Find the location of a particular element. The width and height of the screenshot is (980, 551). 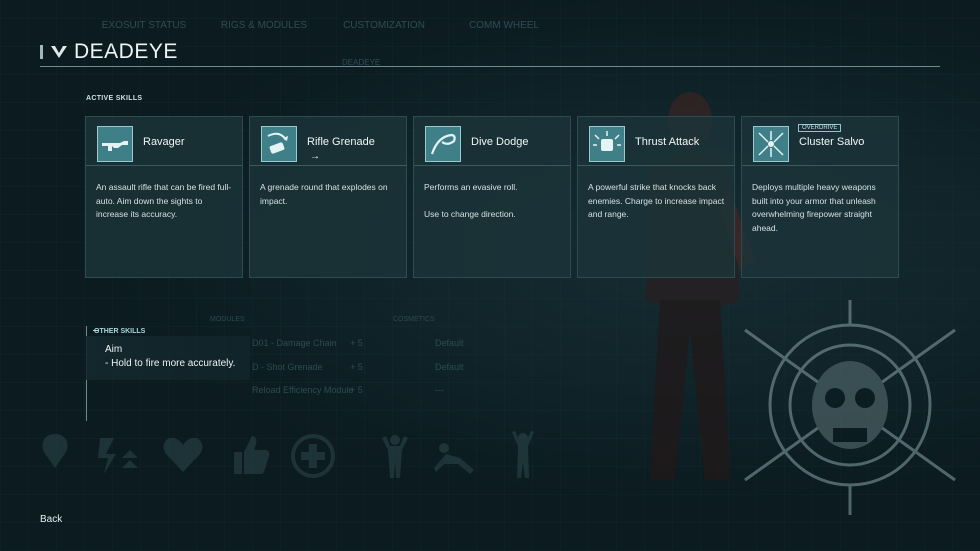

tab-customization: CUSTOMIZATION is located at coordinates (384, 25).